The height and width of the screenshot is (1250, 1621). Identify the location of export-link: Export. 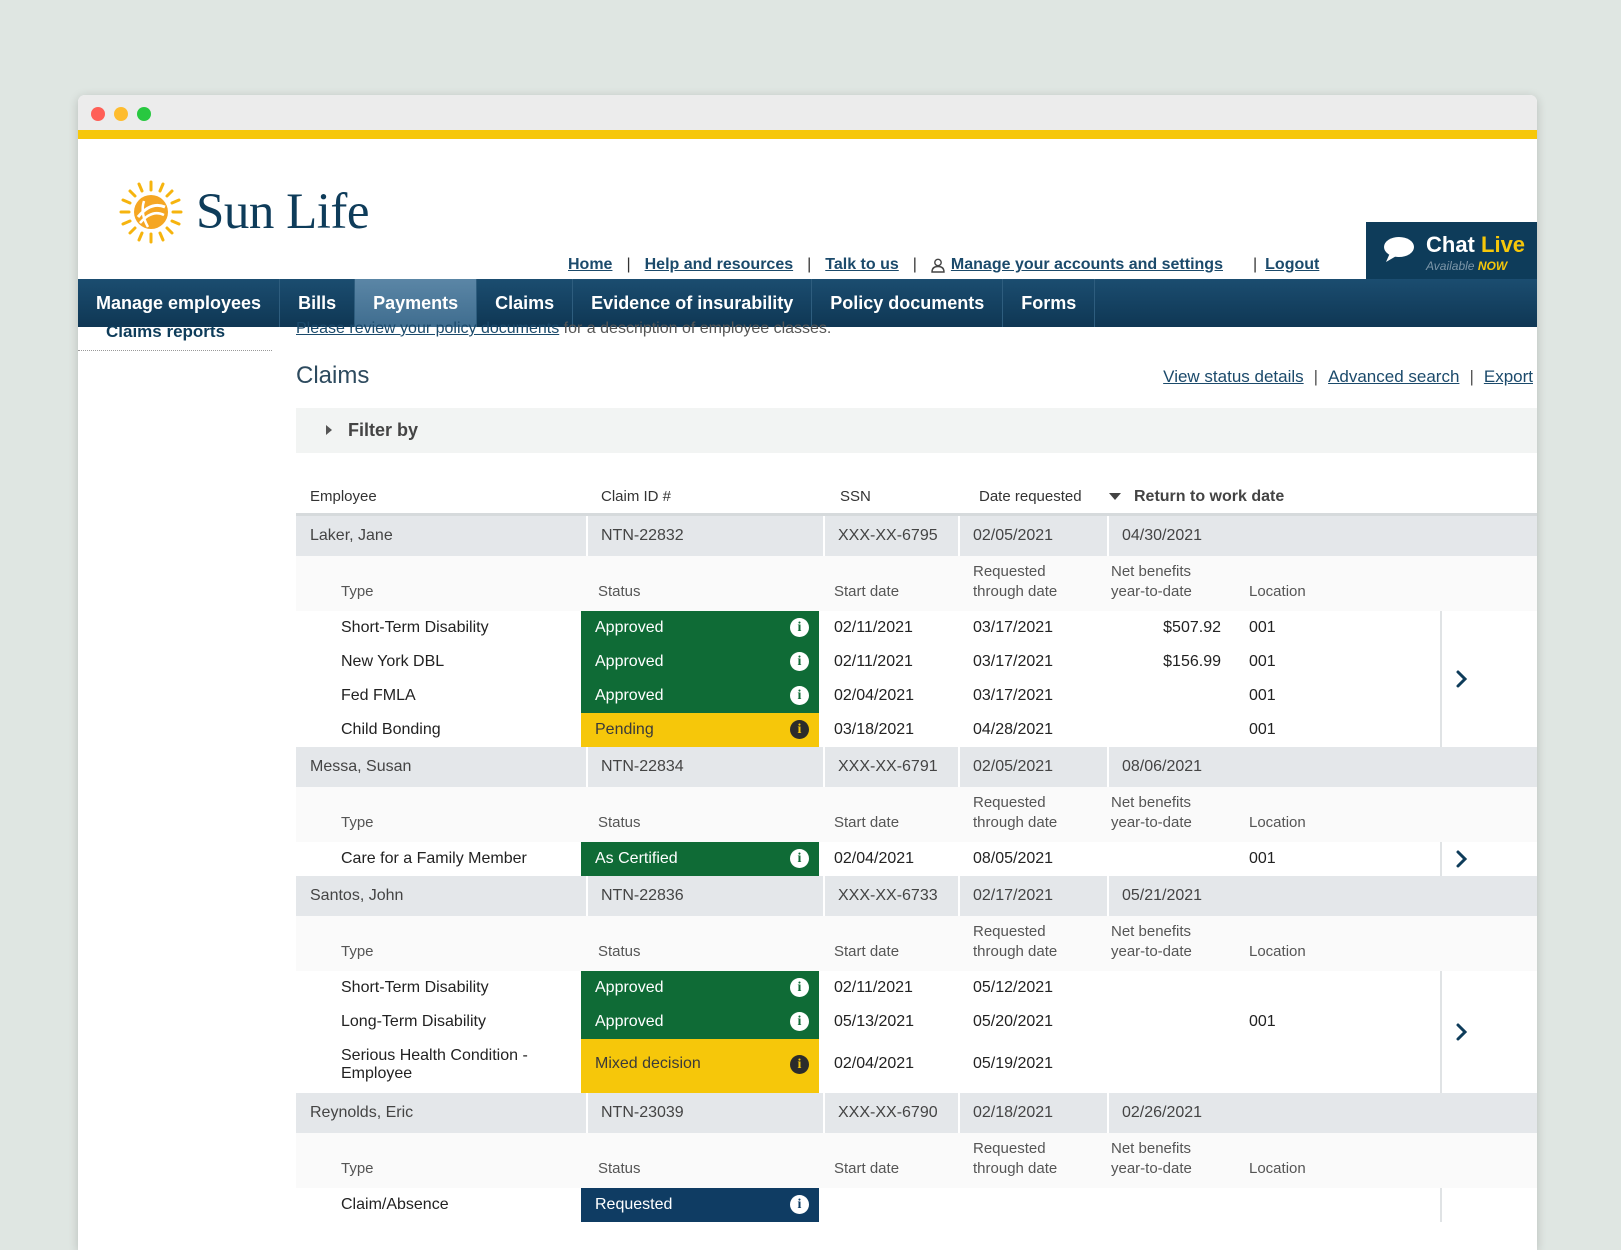
(1508, 377).